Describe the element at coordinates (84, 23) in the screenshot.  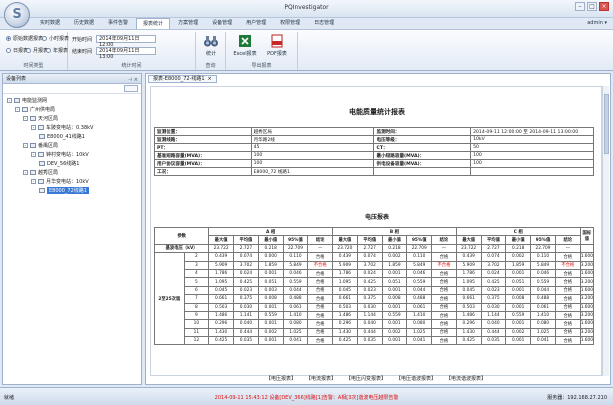
I see `tab-2: 历史数据` at that location.